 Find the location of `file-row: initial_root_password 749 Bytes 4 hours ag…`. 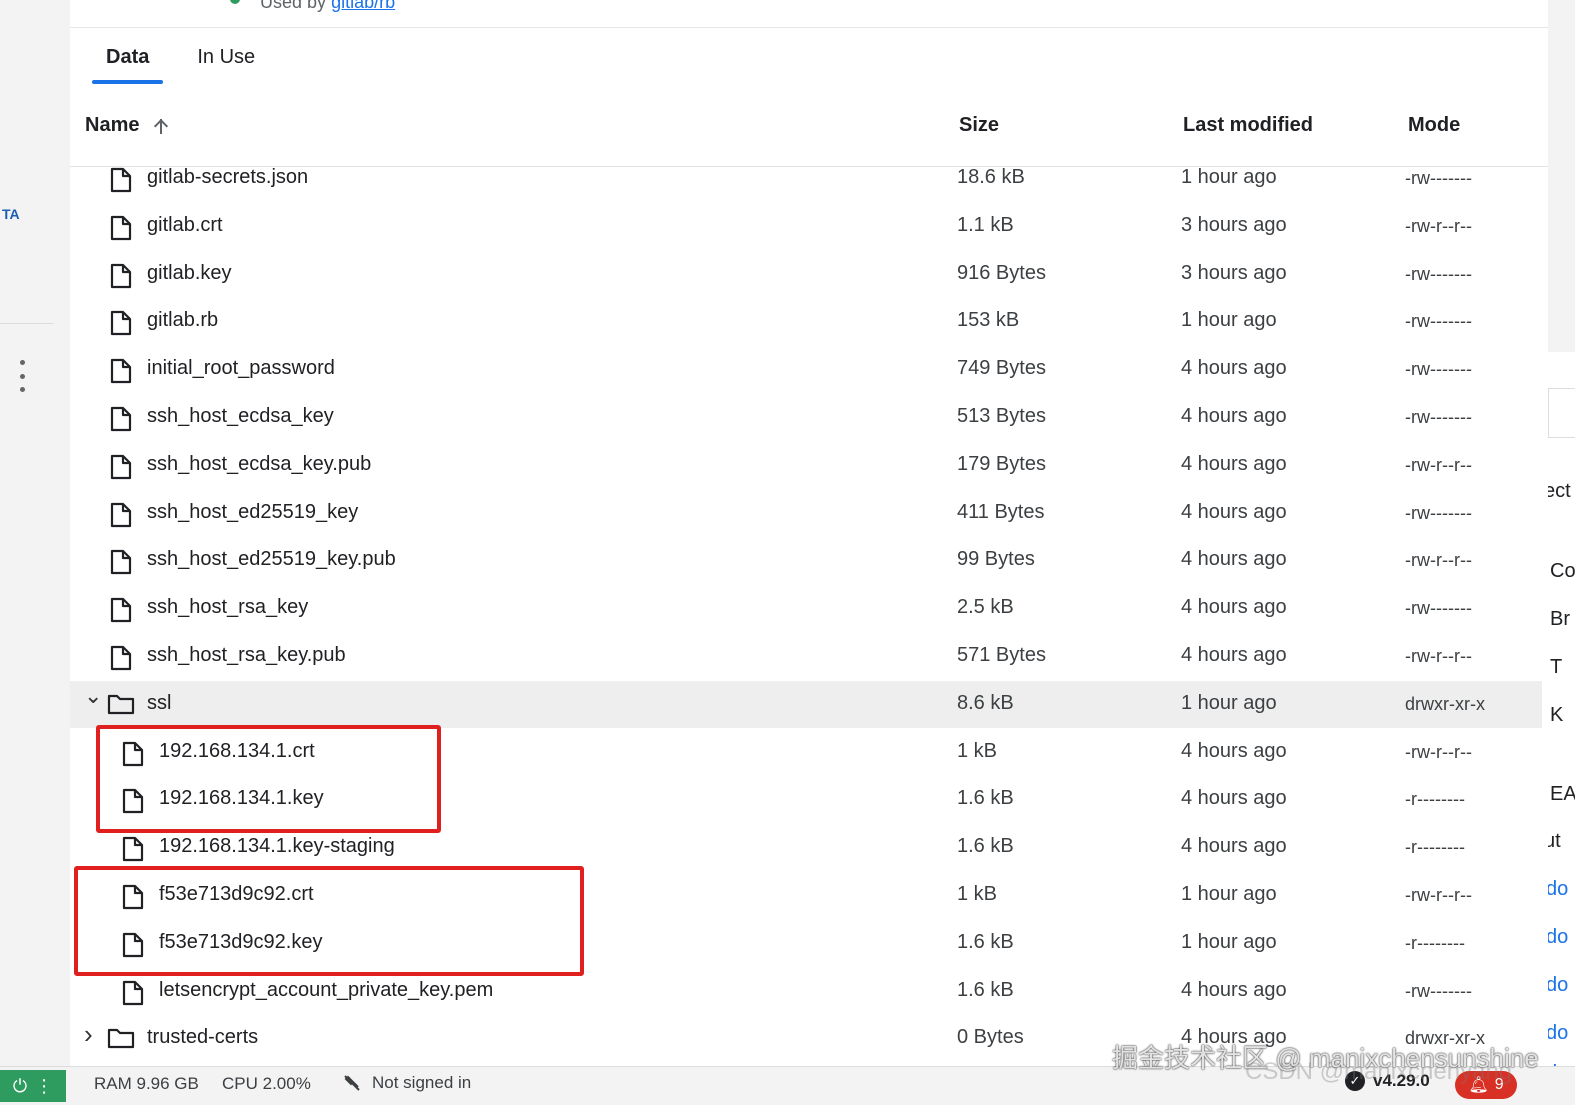

file-row: initial_root_password 749 Bytes 4 hours ag… is located at coordinates (806, 369).